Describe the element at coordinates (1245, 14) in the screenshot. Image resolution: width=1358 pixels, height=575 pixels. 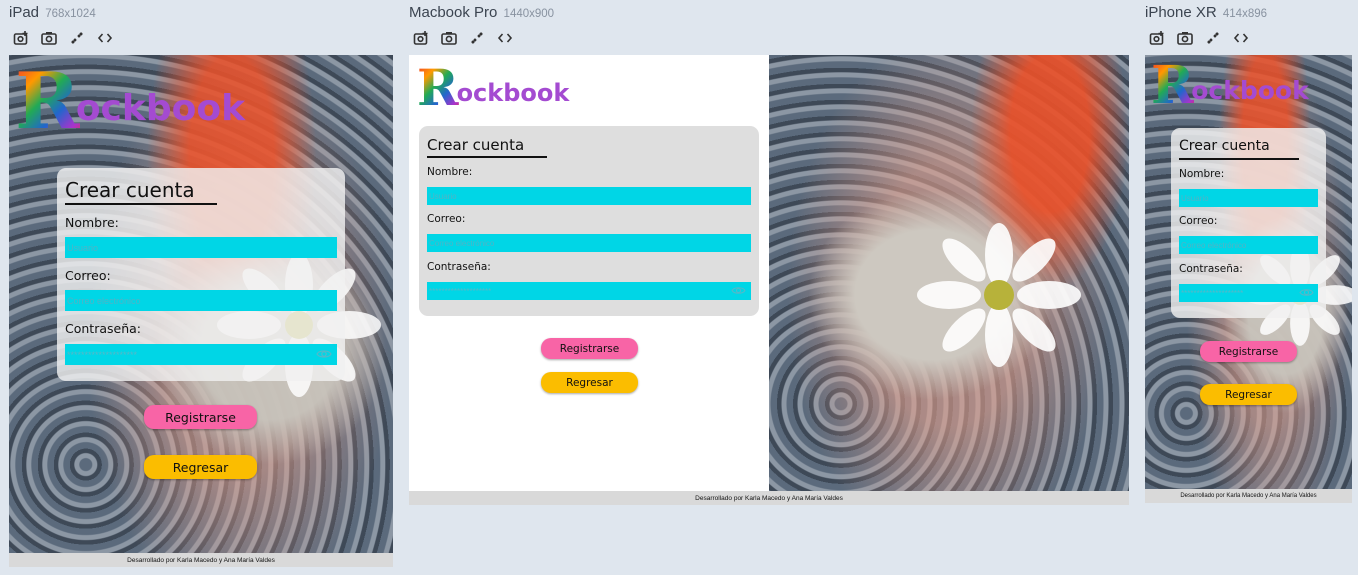
I see `device-dimensions: 414x896` at that location.